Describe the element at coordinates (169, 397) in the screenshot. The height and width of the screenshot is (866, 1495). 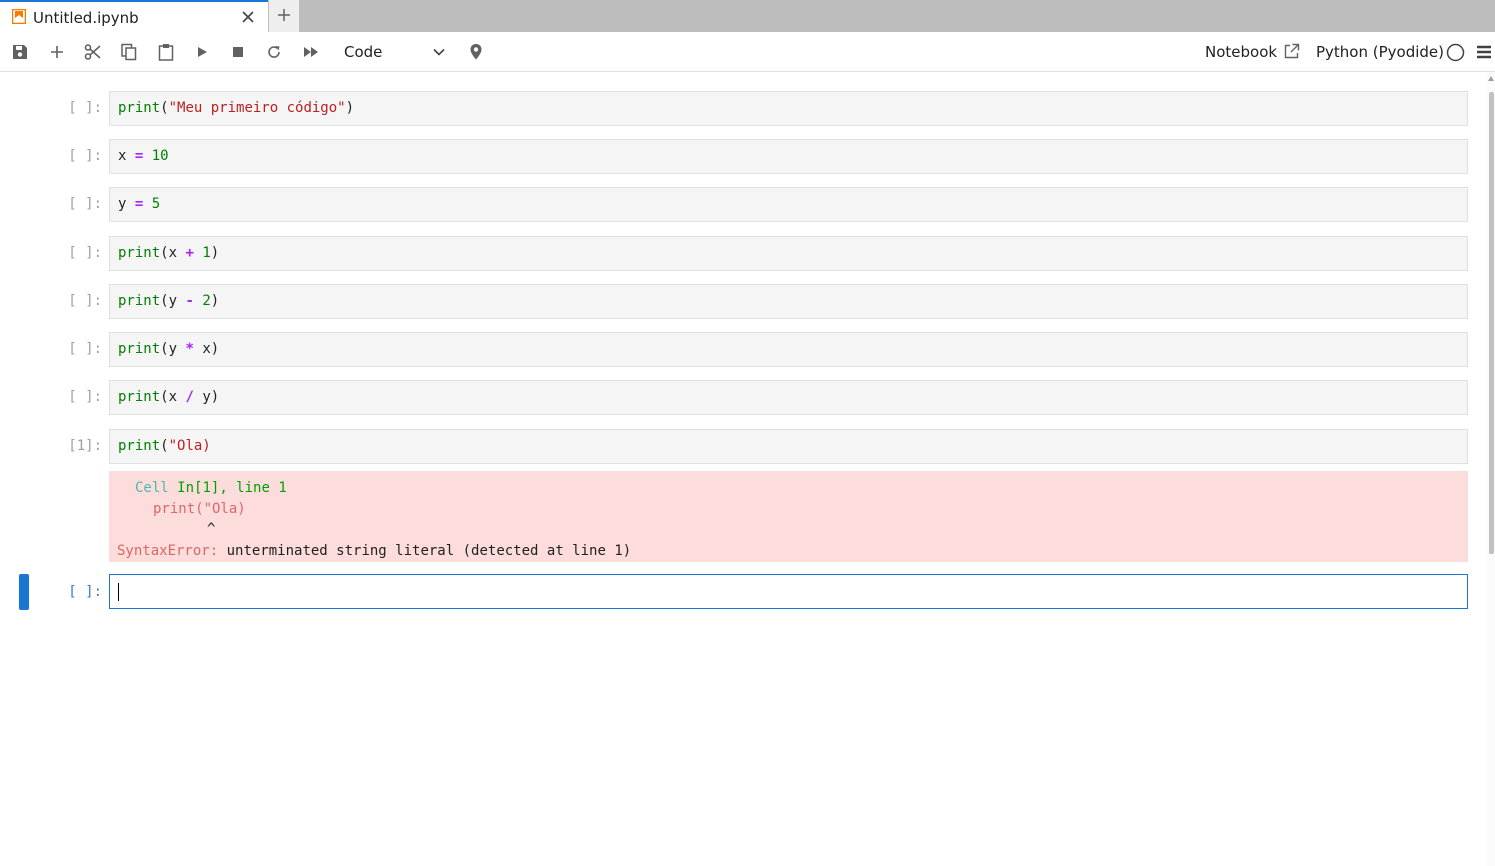
I see `cell-code: print(x / y)` at that location.